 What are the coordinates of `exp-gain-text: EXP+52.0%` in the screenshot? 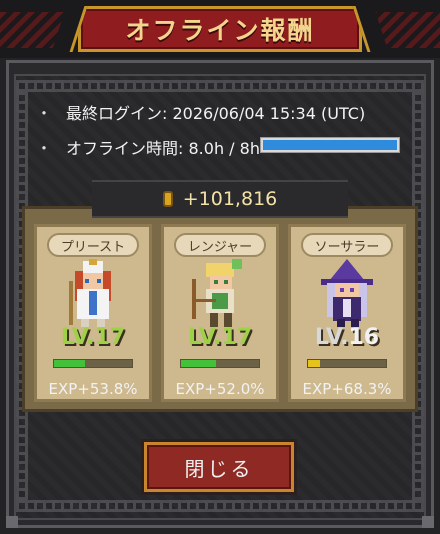 It's located at (220, 389).